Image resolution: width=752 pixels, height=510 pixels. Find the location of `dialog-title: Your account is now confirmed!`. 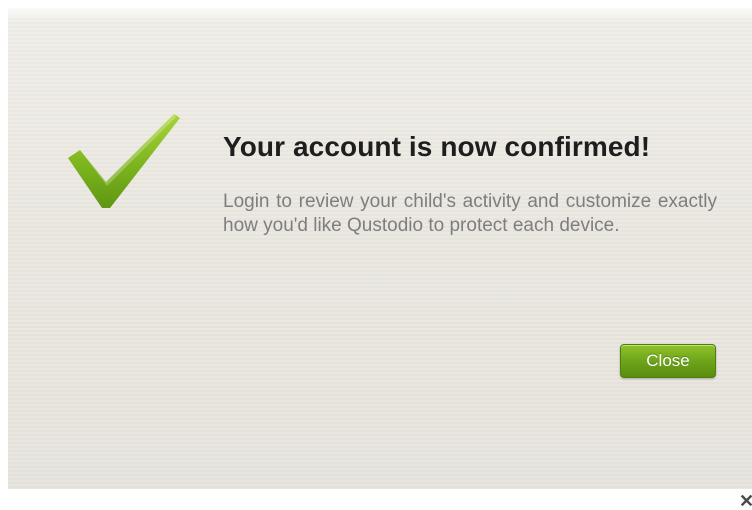

dialog-title: Your account is now confirmed! is located at coordinates (437, 146).